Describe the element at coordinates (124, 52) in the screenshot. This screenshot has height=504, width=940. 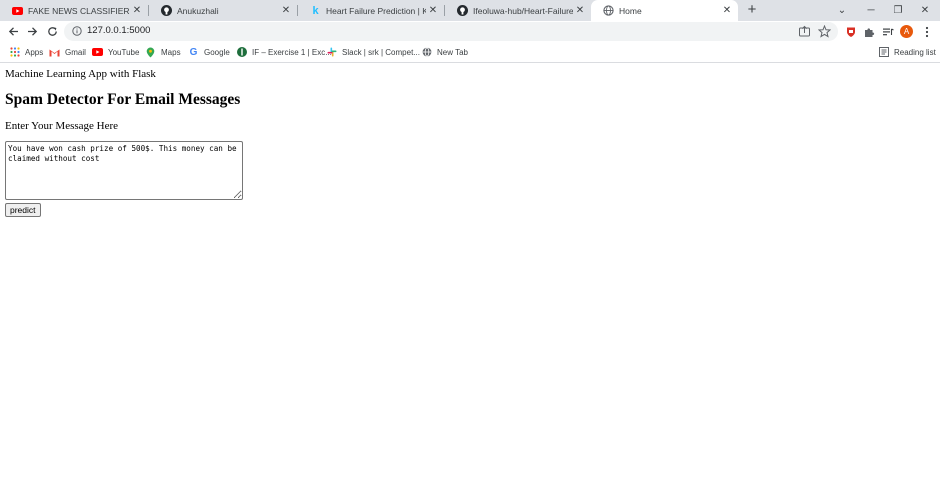
I see `bookmark-label: YouTube` at that location.